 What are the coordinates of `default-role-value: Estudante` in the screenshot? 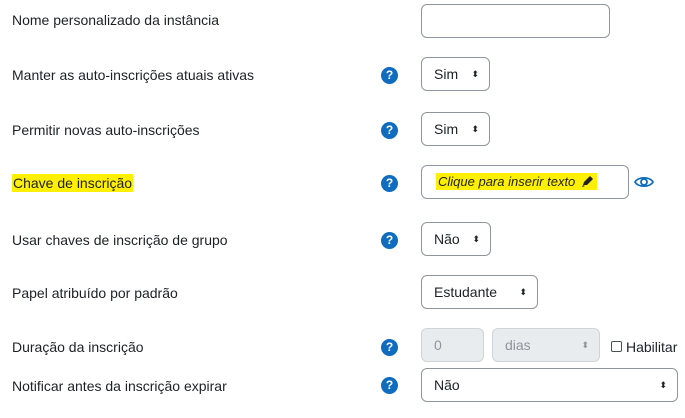 It's located at (466, 292).